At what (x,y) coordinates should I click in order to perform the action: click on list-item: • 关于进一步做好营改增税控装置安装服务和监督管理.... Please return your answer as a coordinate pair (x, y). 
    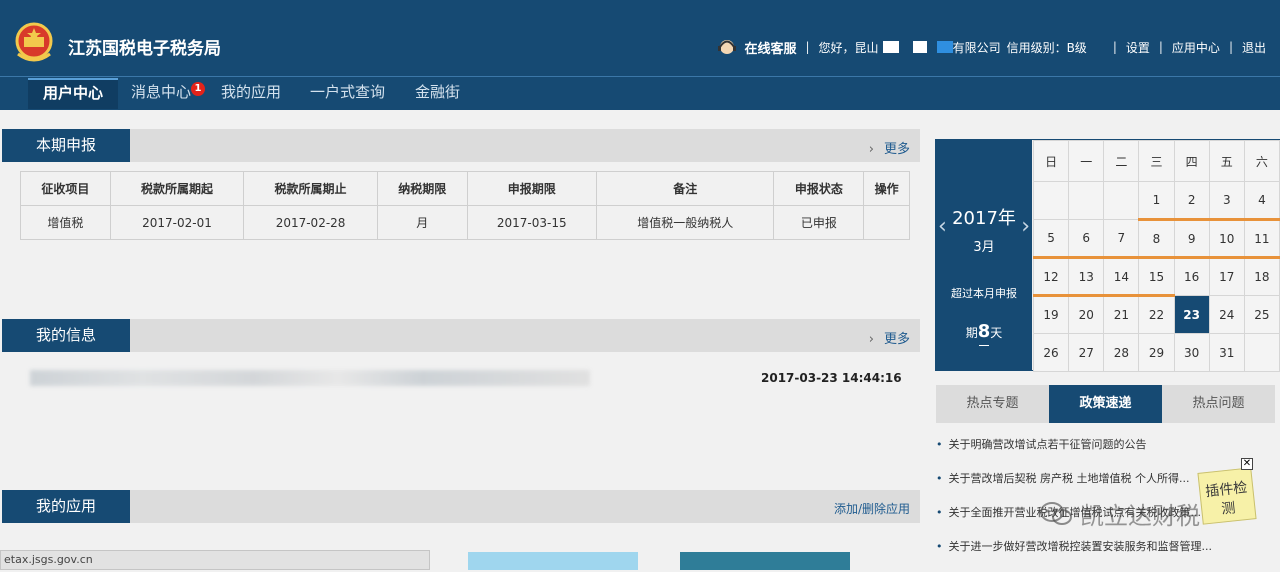
    Looking at the image, I should click on (1106, 555).